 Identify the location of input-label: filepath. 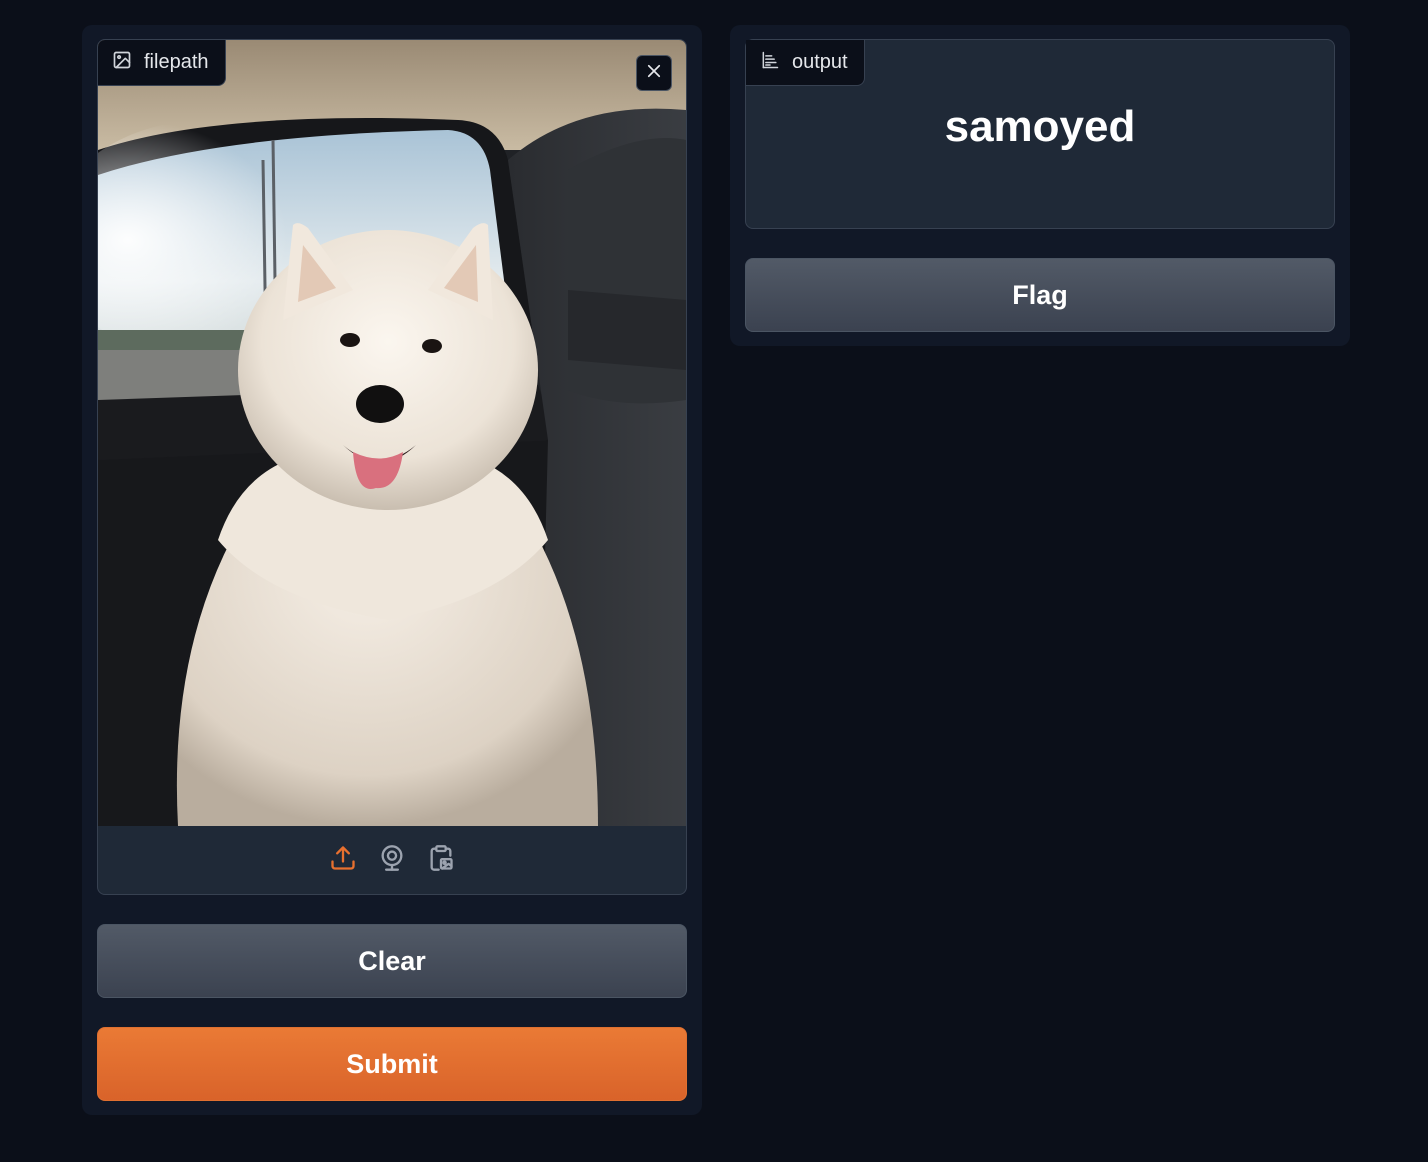
(176, 62).